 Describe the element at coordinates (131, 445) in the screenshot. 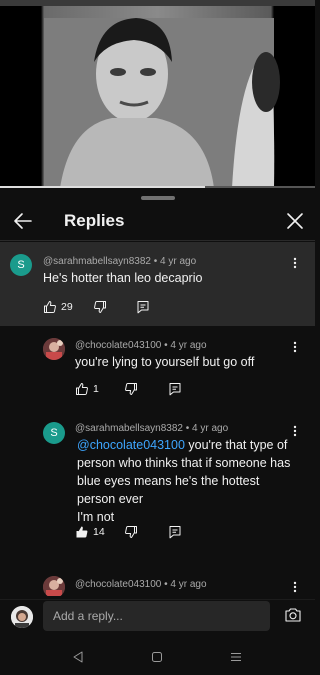

I see `mention-link: @chocolate043100` at that location.